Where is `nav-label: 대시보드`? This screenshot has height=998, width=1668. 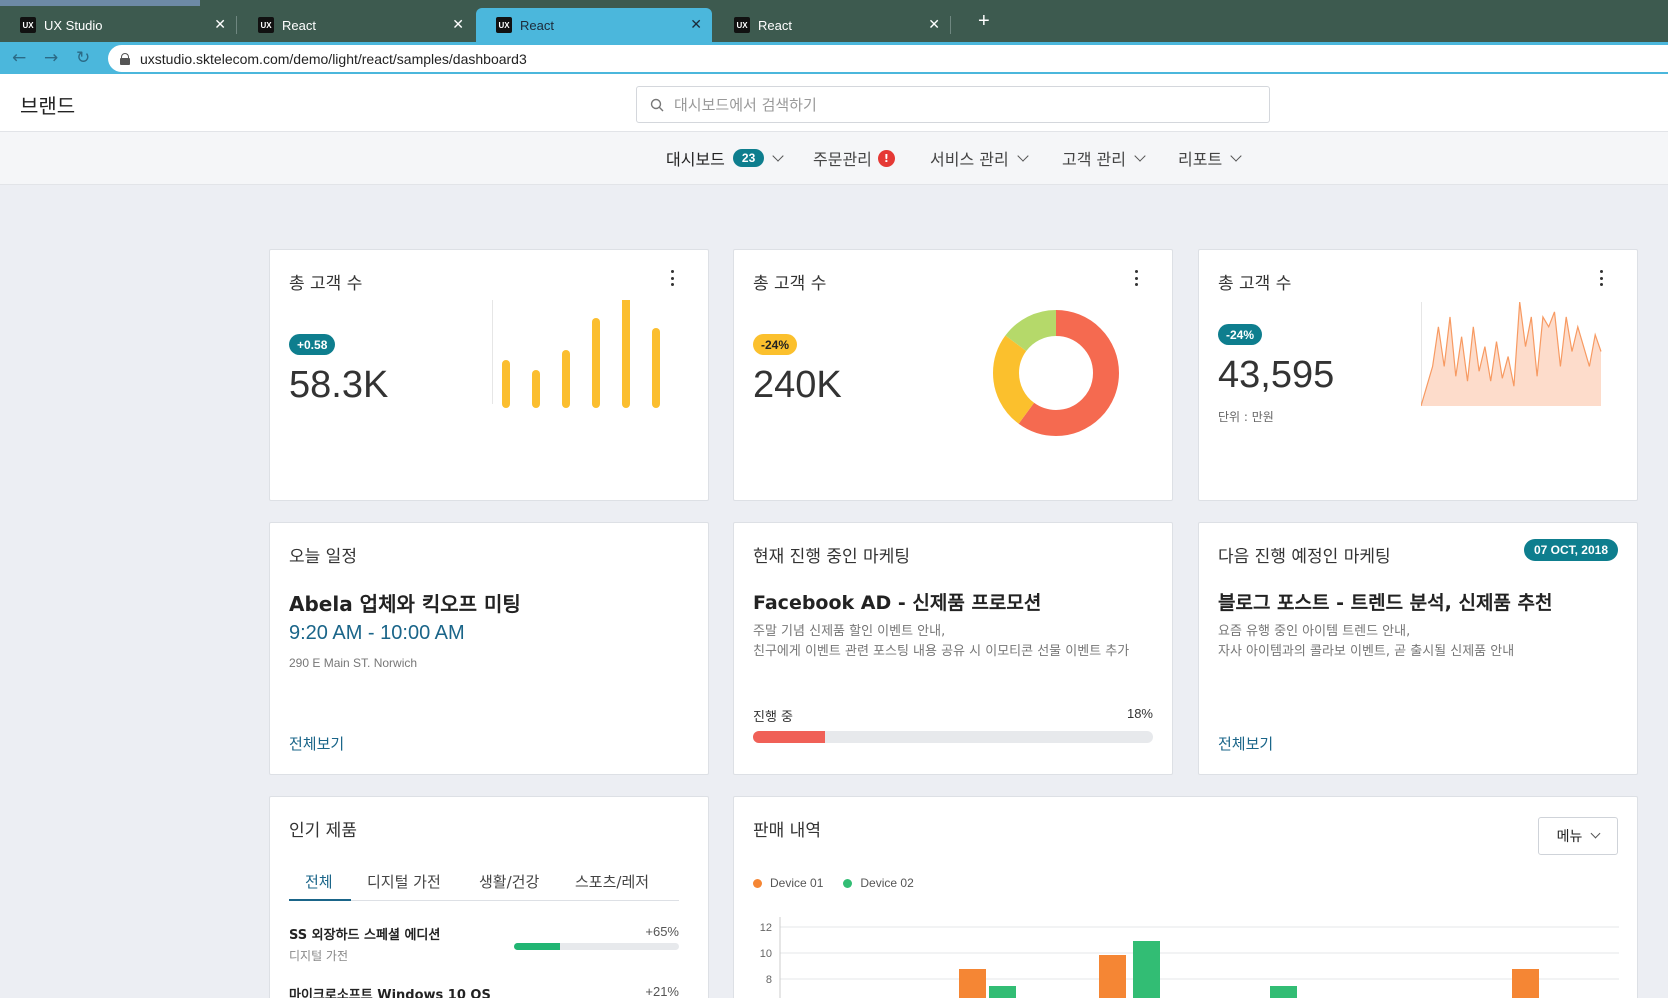 nav-label: 대시보드 is located at coordinates (695, 159).